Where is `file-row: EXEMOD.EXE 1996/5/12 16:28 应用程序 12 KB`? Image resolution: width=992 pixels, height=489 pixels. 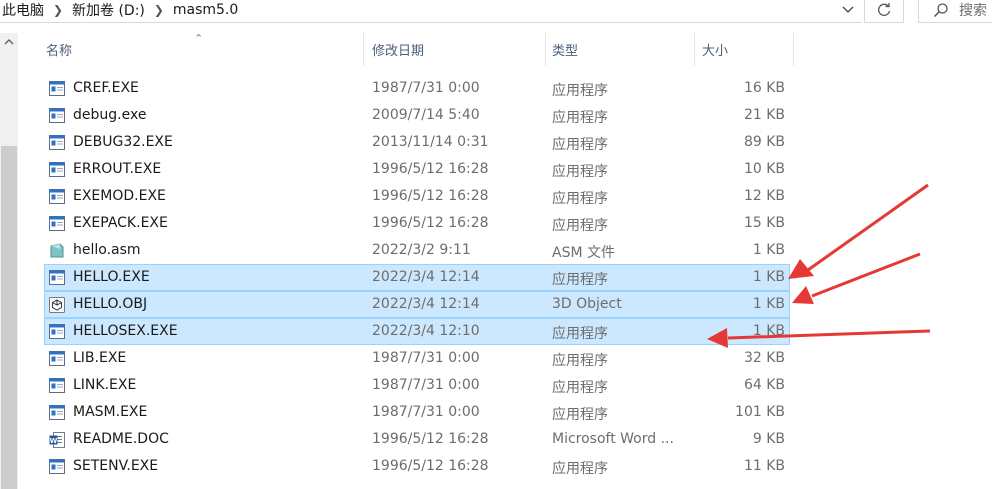 file-row: EXEMOD.EXE 1996/5/12 16:28 应用程序 12 KB is located at coordinates (417, 196).